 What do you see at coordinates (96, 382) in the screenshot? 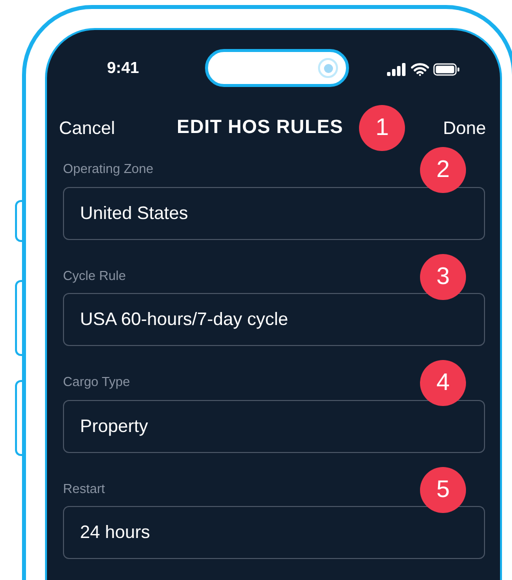
I see `field-label: Cargo Type` at bounding box center [96, 382].